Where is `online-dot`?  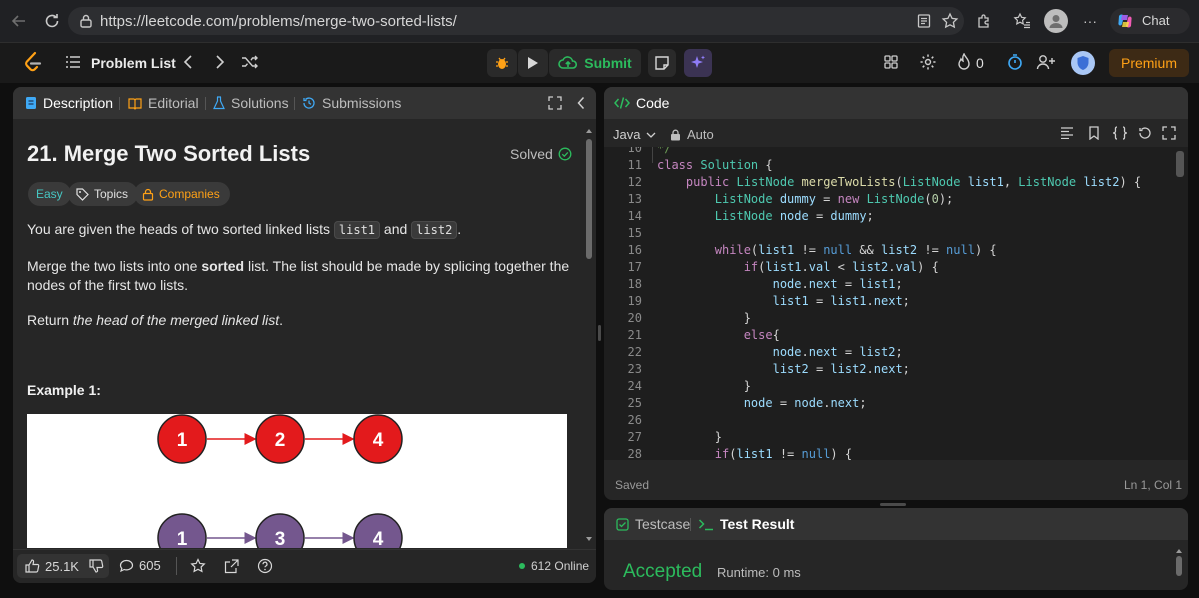 online-dot is located at coordinates (522, 566).